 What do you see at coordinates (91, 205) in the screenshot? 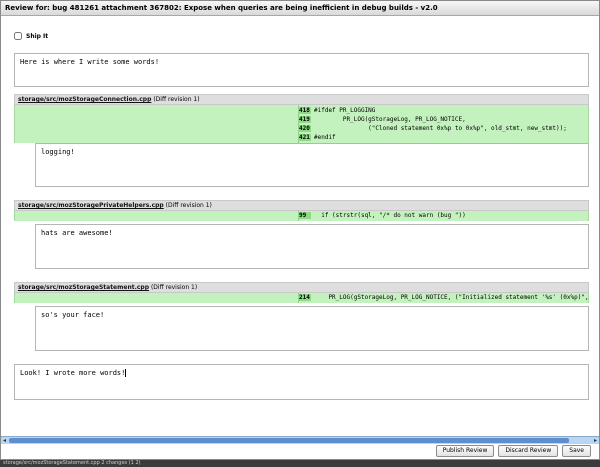
I see `file-link: storage/src/mozStoragePrivateHelpers.cpp` at bounding box center [91, 205].